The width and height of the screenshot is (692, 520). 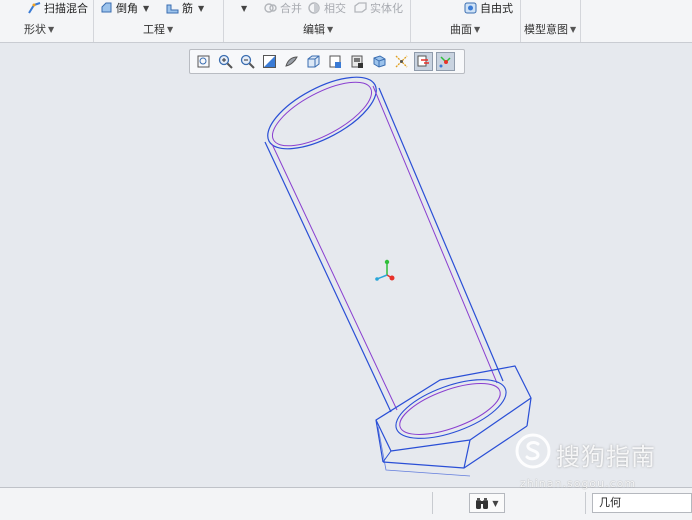 I want to click on solidify-button: 实体化, so click(x=378, y=8).